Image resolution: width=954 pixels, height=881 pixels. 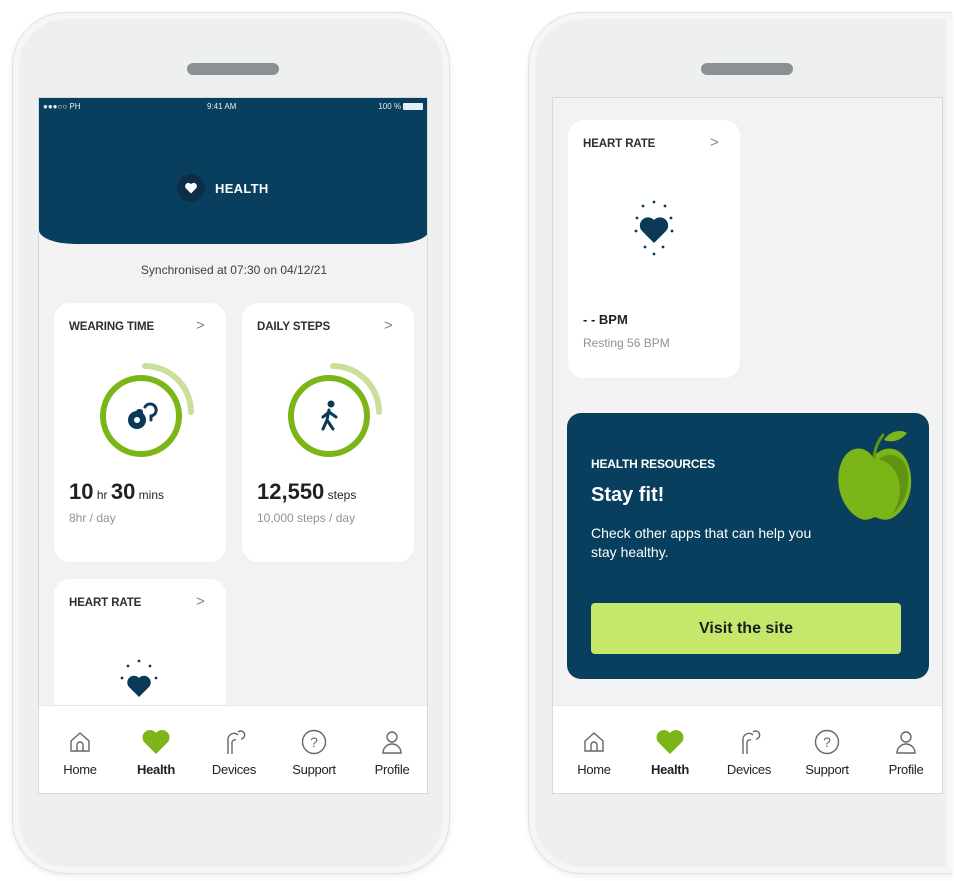 I want to click on resources-kicker: HEALTH RESOURCES, so click(x=653, y=464).